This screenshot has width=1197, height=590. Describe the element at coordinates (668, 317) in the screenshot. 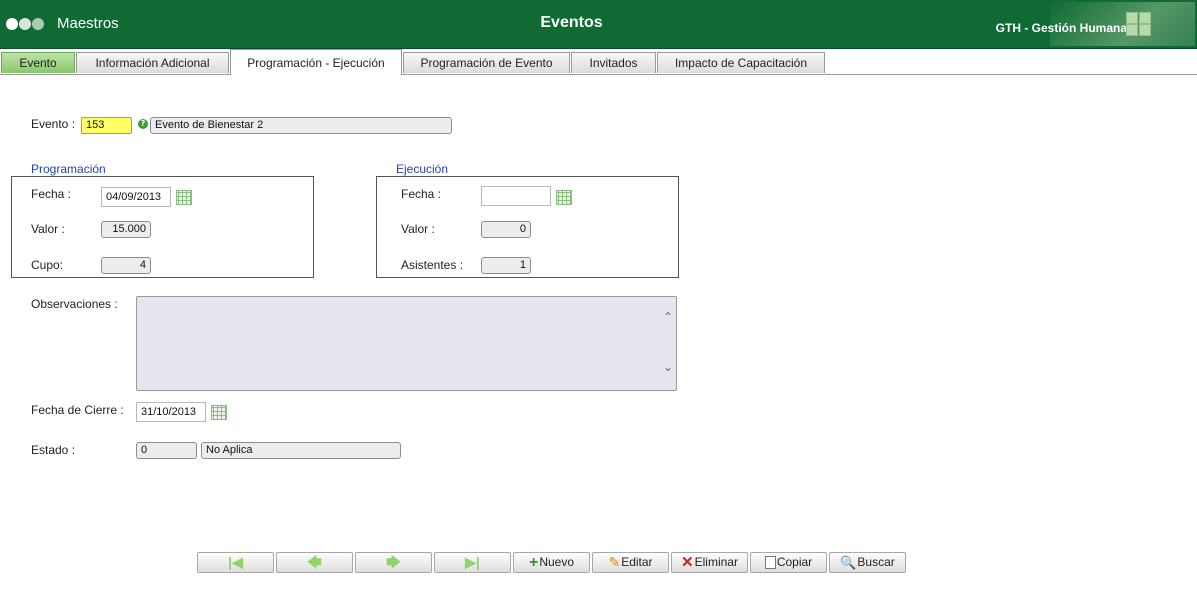

I see `scroll-up-icon: ⌃` at that location.